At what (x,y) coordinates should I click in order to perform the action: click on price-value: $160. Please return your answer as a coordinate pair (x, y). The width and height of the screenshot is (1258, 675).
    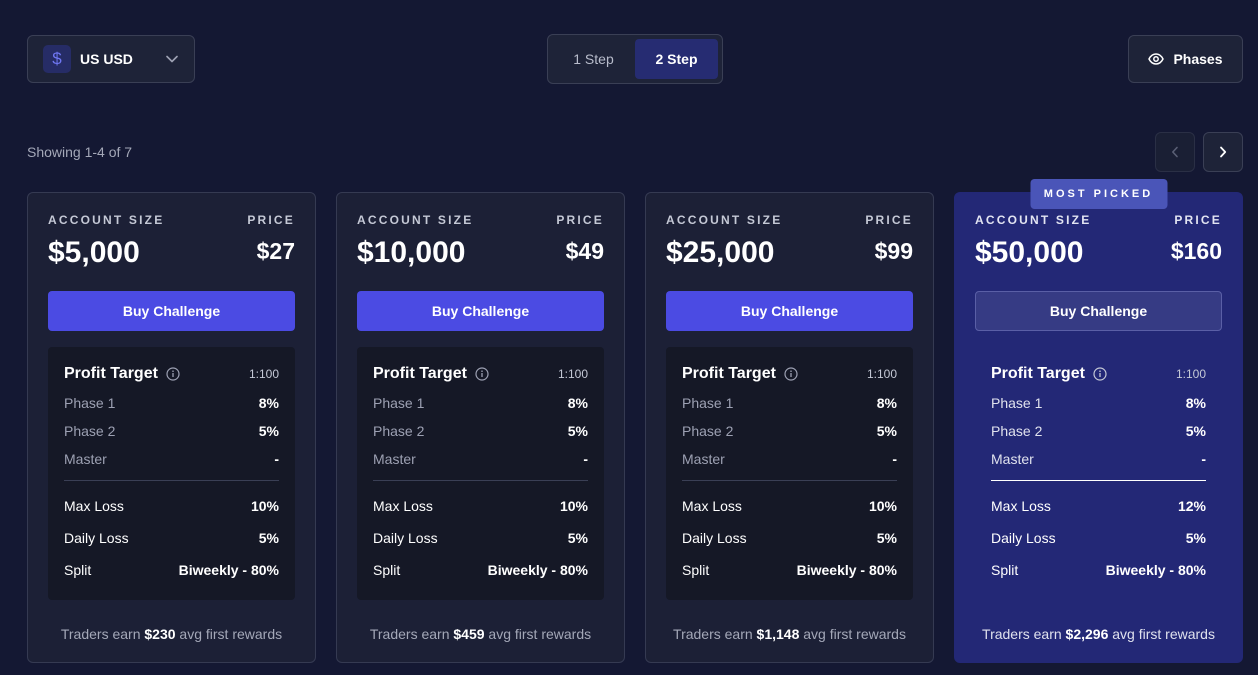
    Looking at the image, I should click on (1196, 251).